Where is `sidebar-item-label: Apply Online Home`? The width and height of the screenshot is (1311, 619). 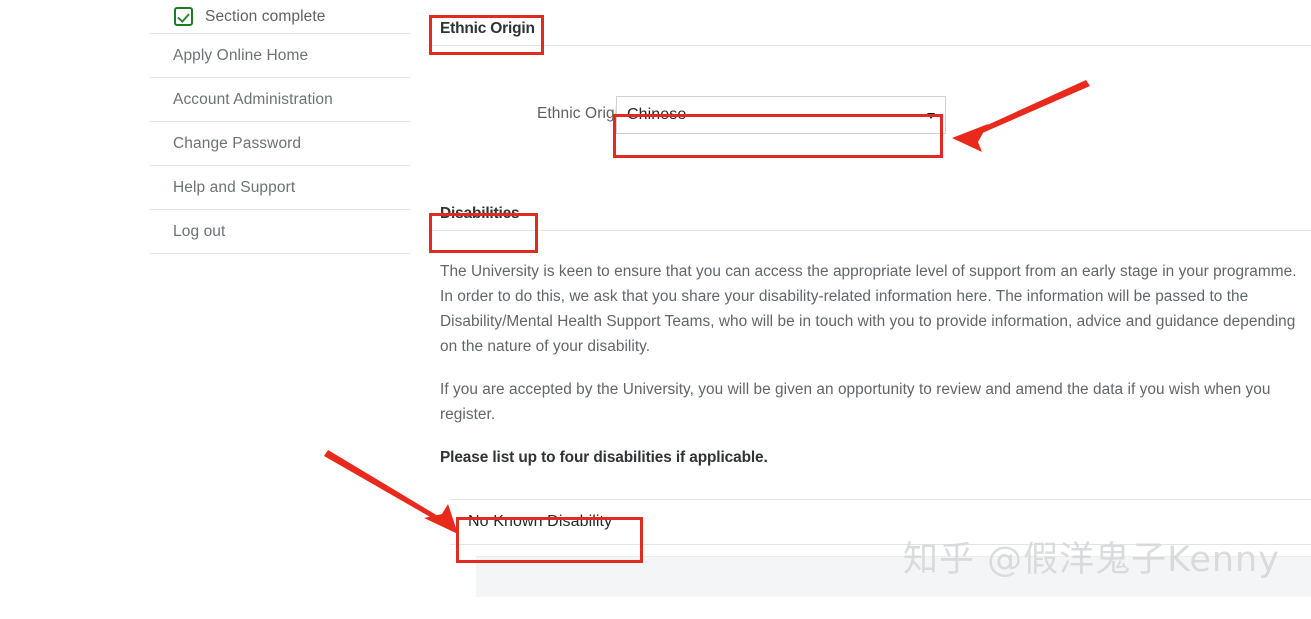
sidebar-item-label: Apply Online Home is located at coordinates (241, 55).